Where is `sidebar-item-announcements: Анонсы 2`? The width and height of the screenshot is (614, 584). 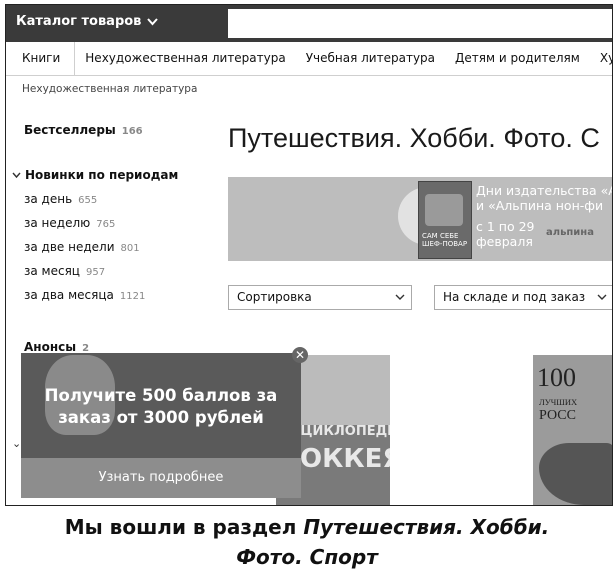 sidebar-item-announcements: Анонсы 2 is located at coordinates (56, 347).